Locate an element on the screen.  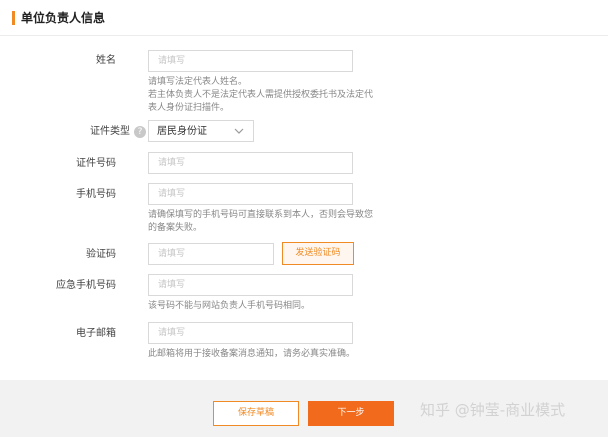
emergency-mobile-hint: 该号码不能与网站负责人手机号码相同。 is located at coordinates (229, 306).